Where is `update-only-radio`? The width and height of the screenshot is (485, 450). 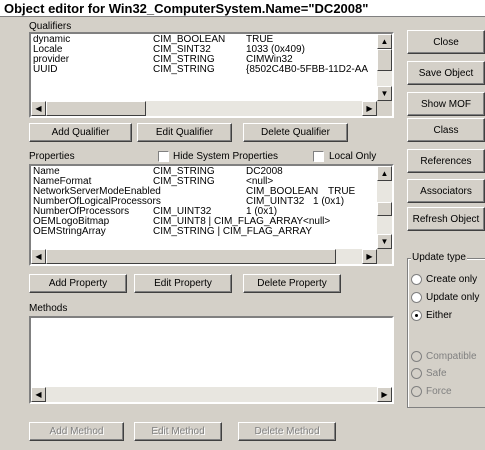 update-only-radio is located at coordinates (416, 297).